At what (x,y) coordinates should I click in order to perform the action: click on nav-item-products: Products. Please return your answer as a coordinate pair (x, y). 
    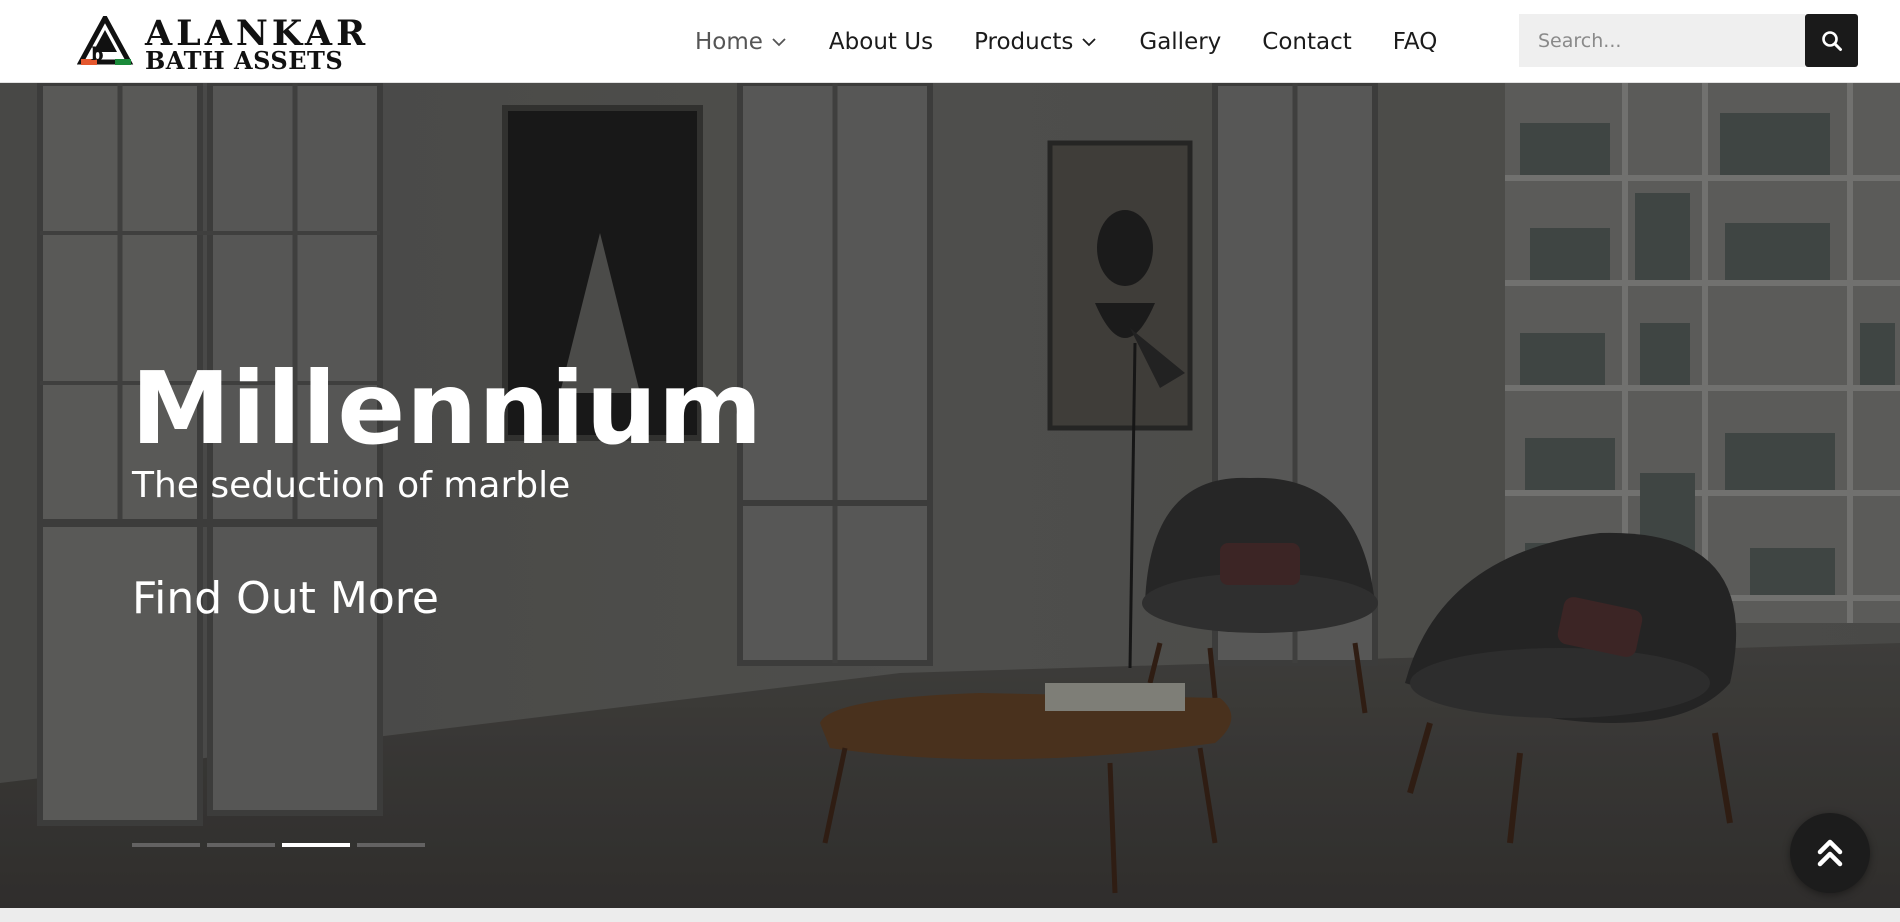
    Looking at the image, I should click on (1036, 42).